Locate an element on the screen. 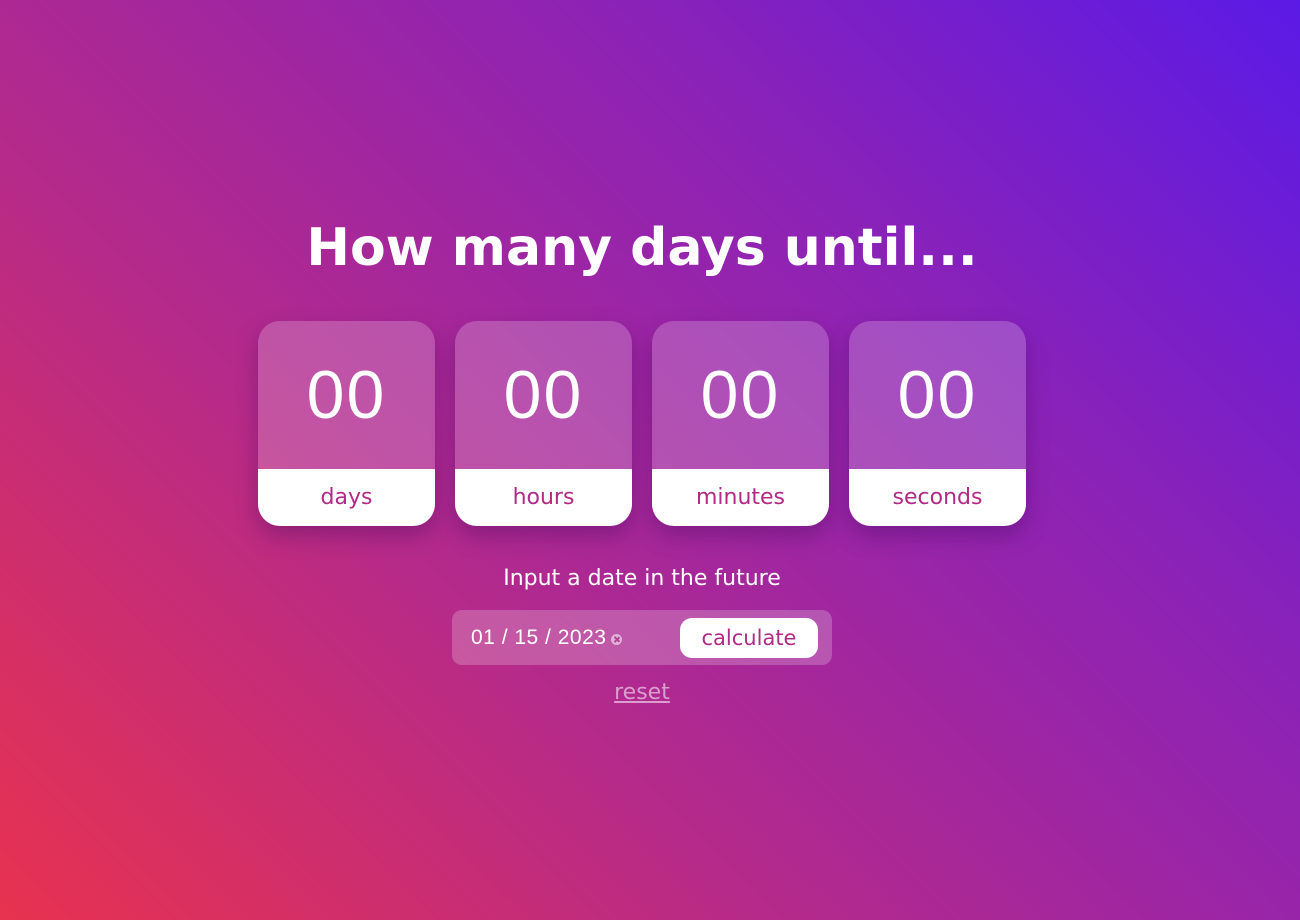 This screenshot has width=1300, height=920. countdown-card-days: 00 days is located at coordinates (346, 423).